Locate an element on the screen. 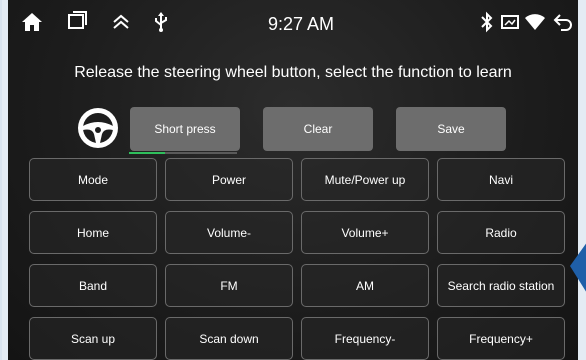 This screenshot has width=586, height=360. steering-wheel-icon is located at coordinates (98, 128).